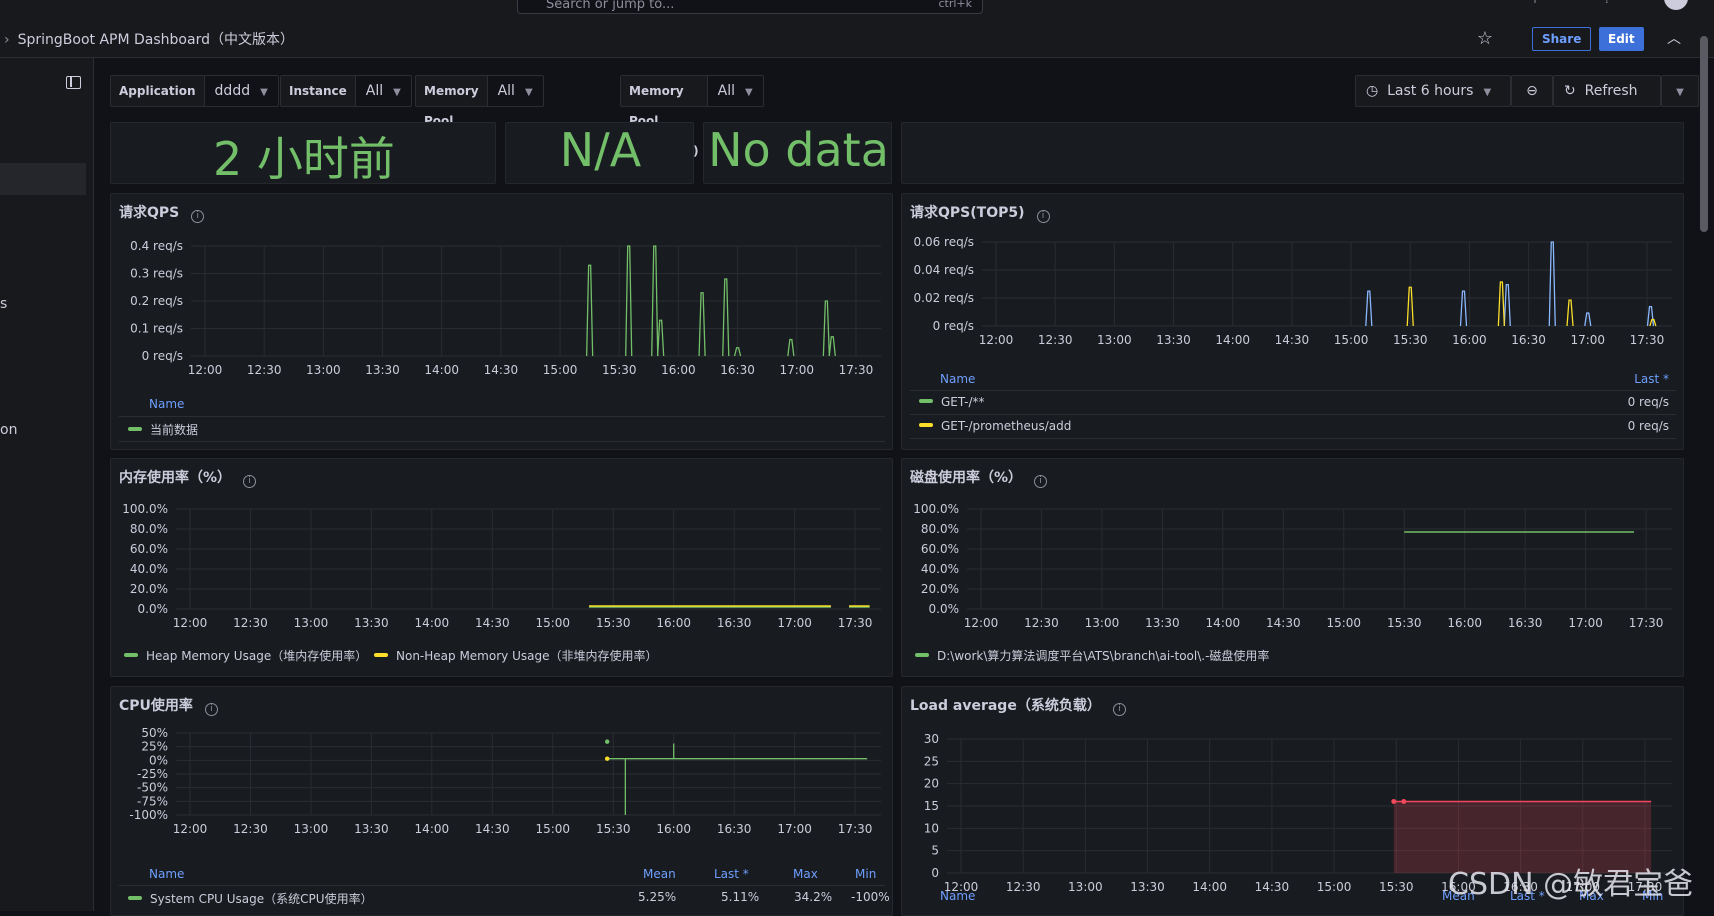 This screenshot has height=916, width=1714. I want to click on info-icon: i, so click(198, 216).